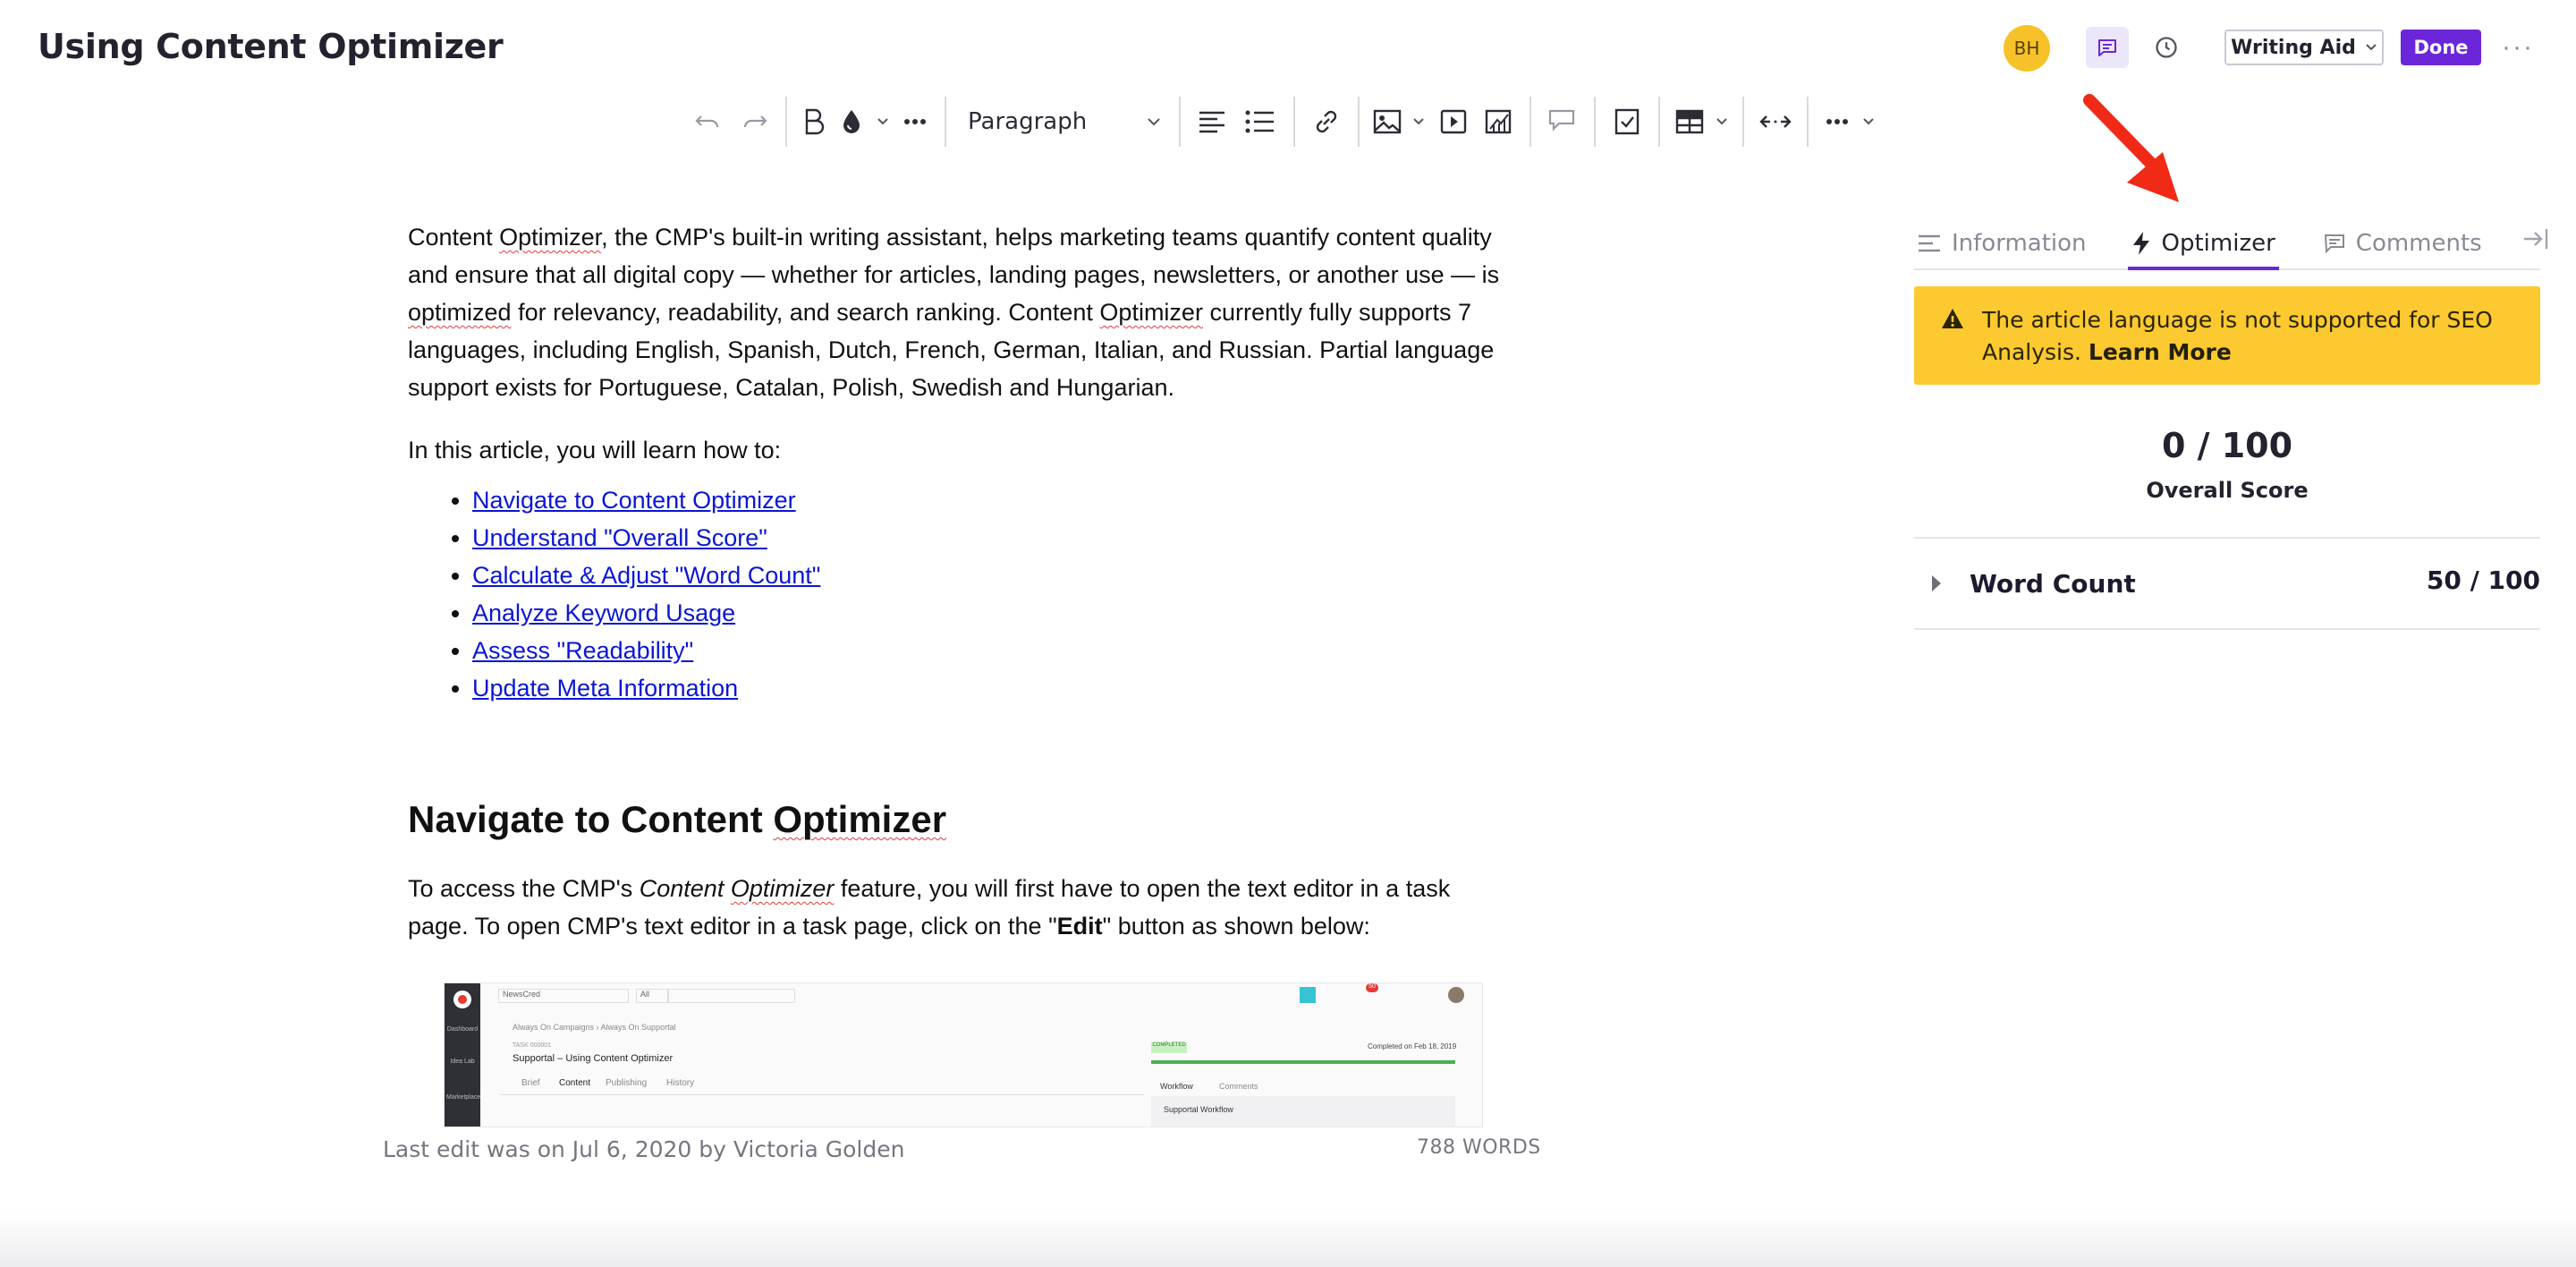 The width and height of the screenshot is (2576, 1267). What do you see at coordinates (2027, 49) in the screenshot?
I see `avatar: BH` at bounding box center [2027, 49].